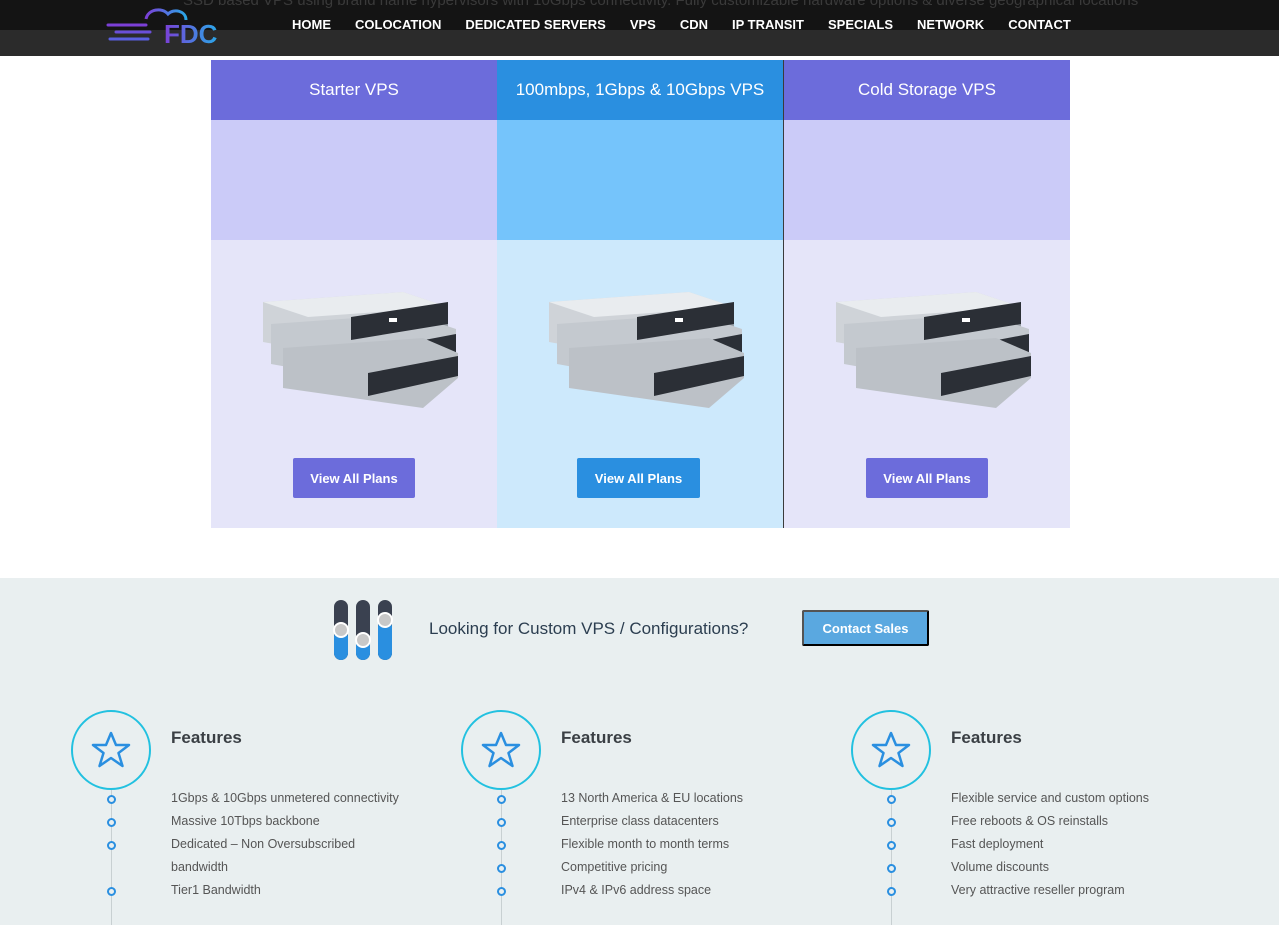 Image resolution: width=1279 pixels, height=925 pixels. What do you see at coordinates (354, 90) in the screenshot?
I see `plan-title: Starter VPS` at bounding box center [354, 90].